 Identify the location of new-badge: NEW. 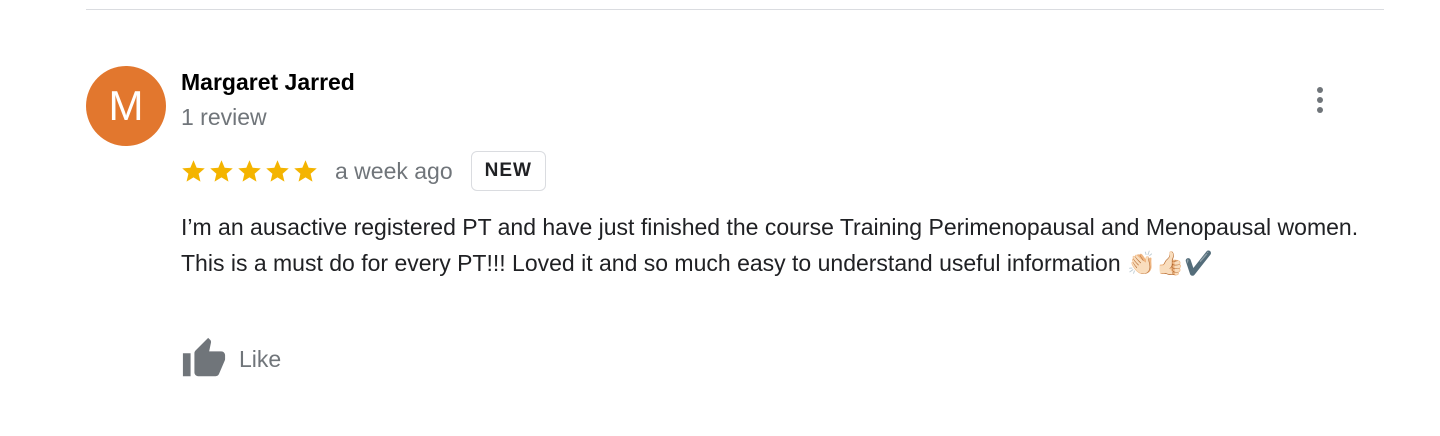
(508, 171).